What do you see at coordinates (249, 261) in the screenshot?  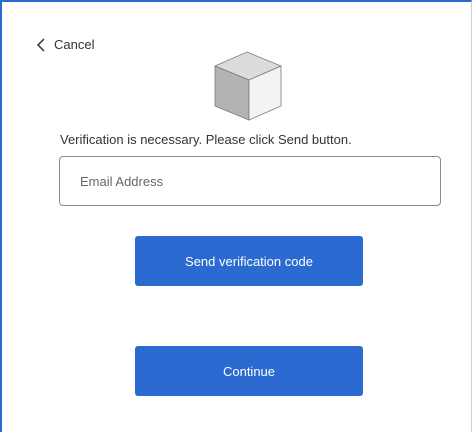 I see `send-verification-code-button: Send verification code` at bounding box center [249, 261].